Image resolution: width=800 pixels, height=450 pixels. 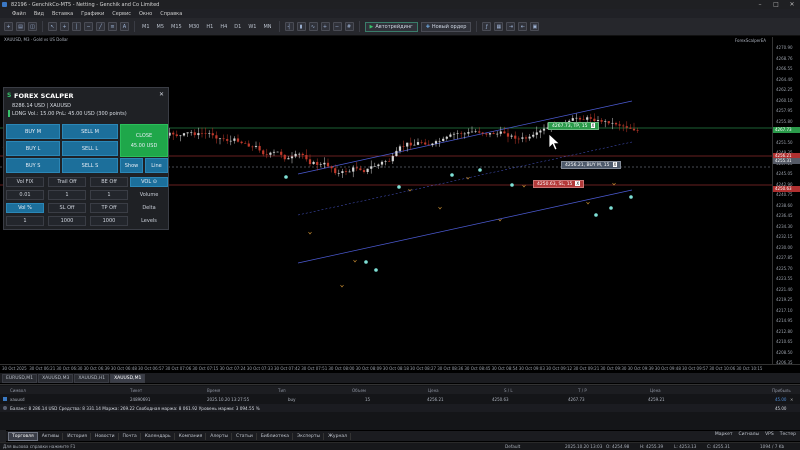 What do you see at coordinates (67, 182) in the screenshot?
I see `trail-off-button: Trail Off` at bounding box center [67, 182].